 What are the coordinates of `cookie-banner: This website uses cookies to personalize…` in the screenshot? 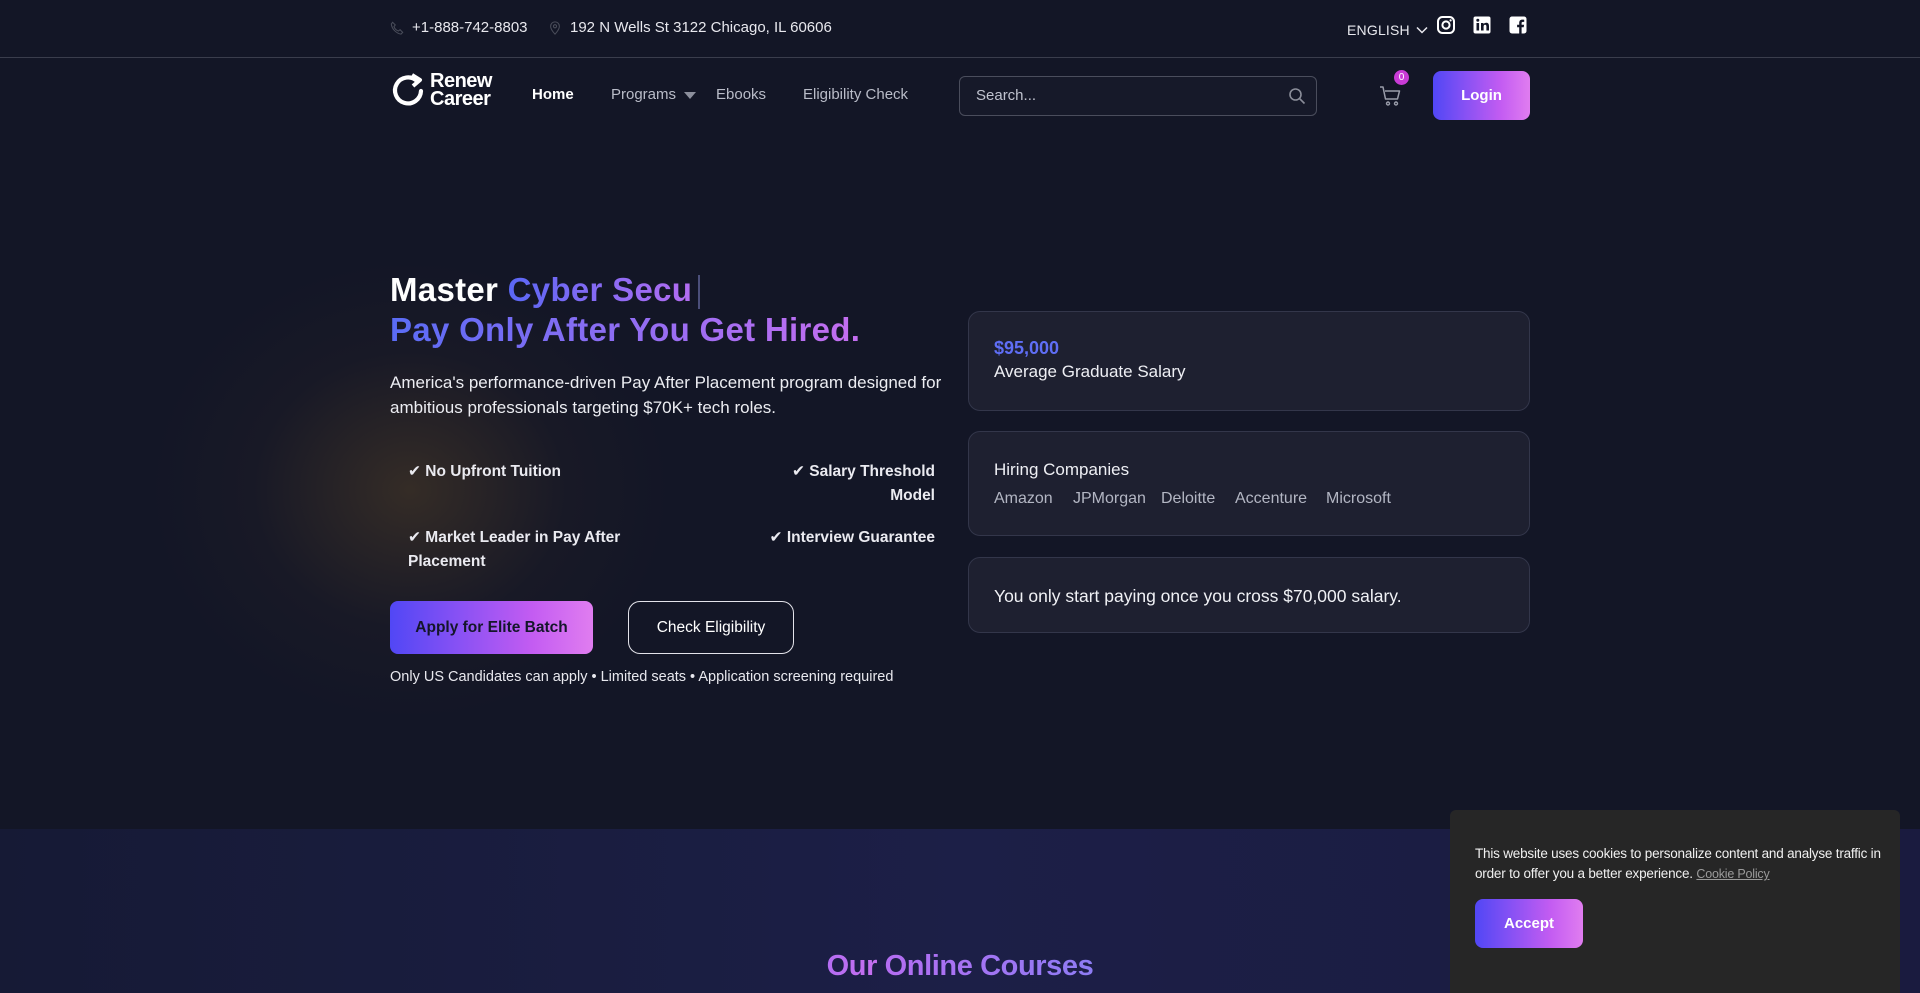 It's located at (1675, 901).